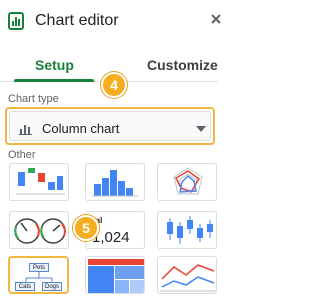 The height and width of the screenshot is (300, 320). I want to click on gauge-chart-thumbnail, so click(39, 230).